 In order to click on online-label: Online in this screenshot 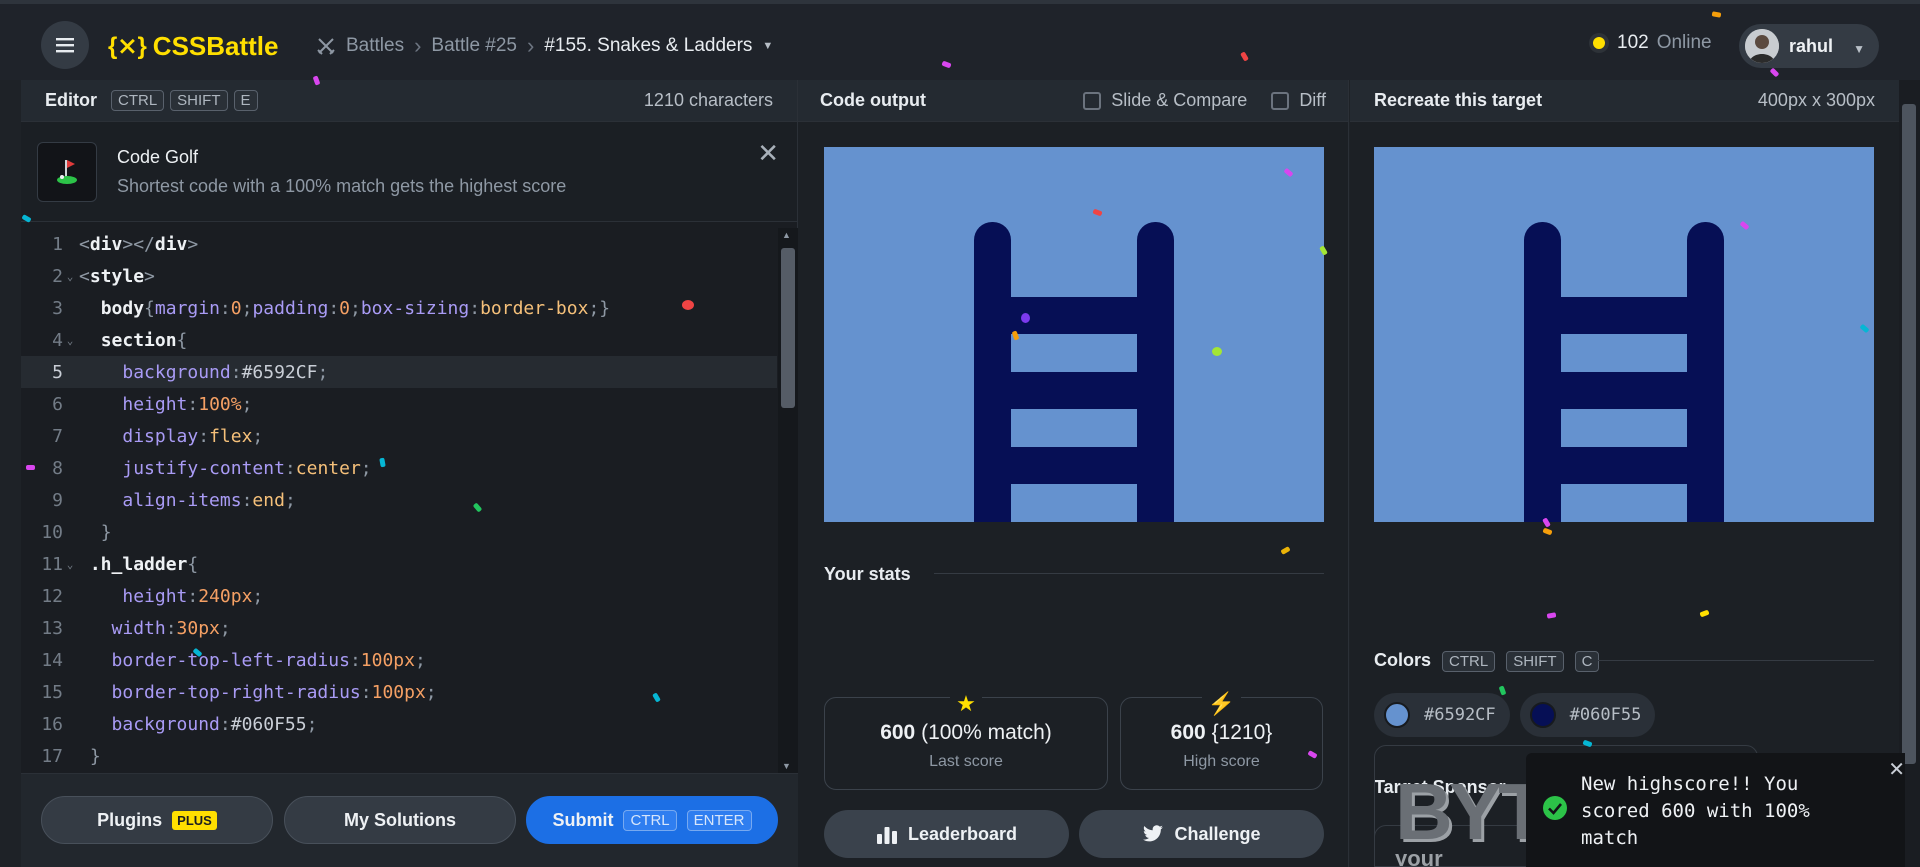, I will do `click(1684, 42)`.